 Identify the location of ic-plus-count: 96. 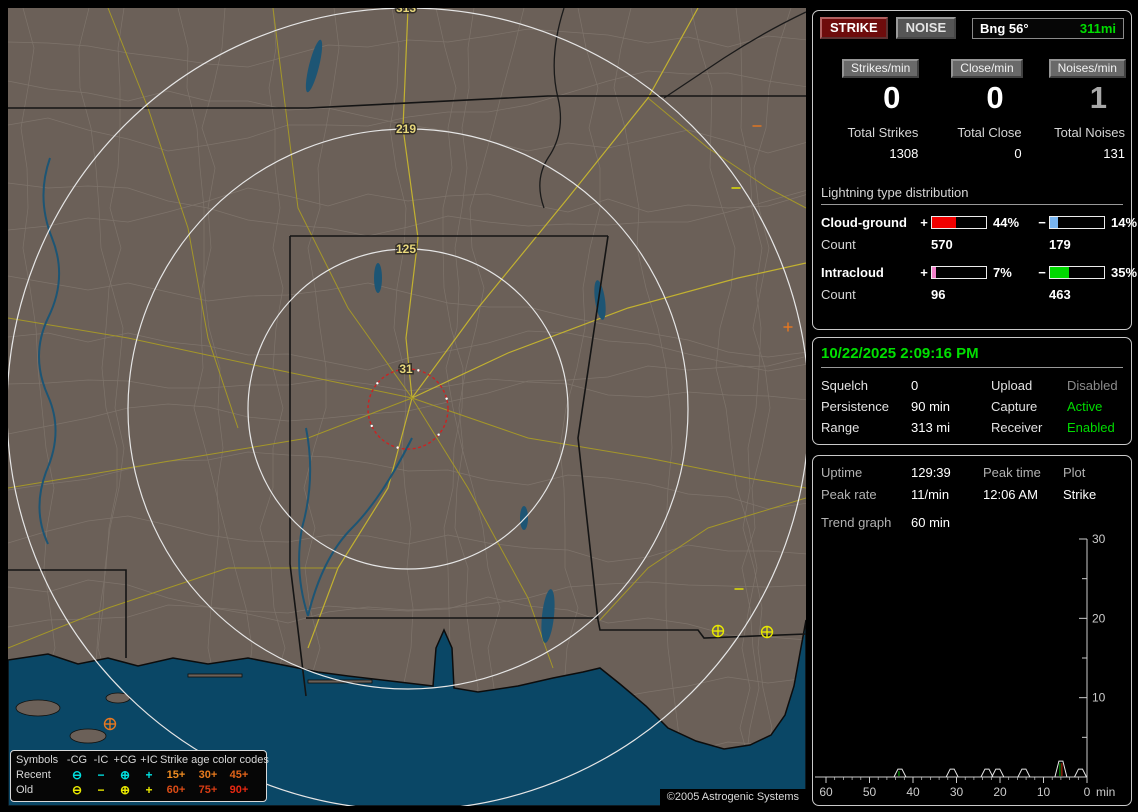
(938, 294).